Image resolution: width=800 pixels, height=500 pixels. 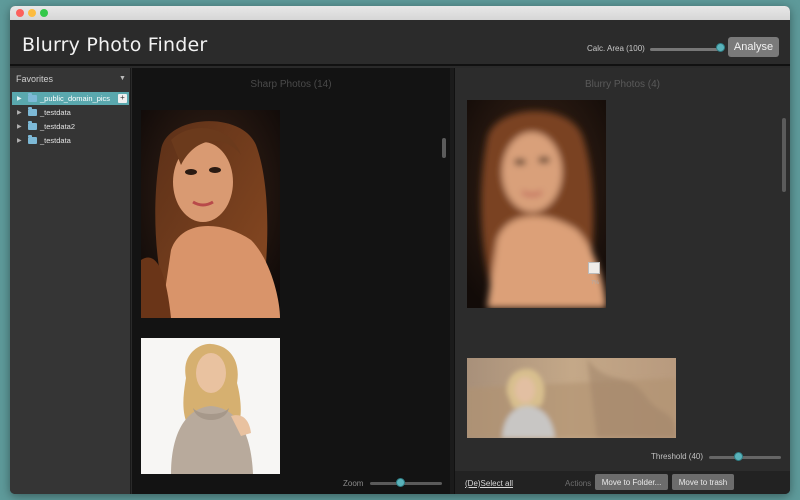 What do you see at coordinates (578, 483) in the screenshot?
I see `actions-label: Actions` at bounding box center [578, 483].